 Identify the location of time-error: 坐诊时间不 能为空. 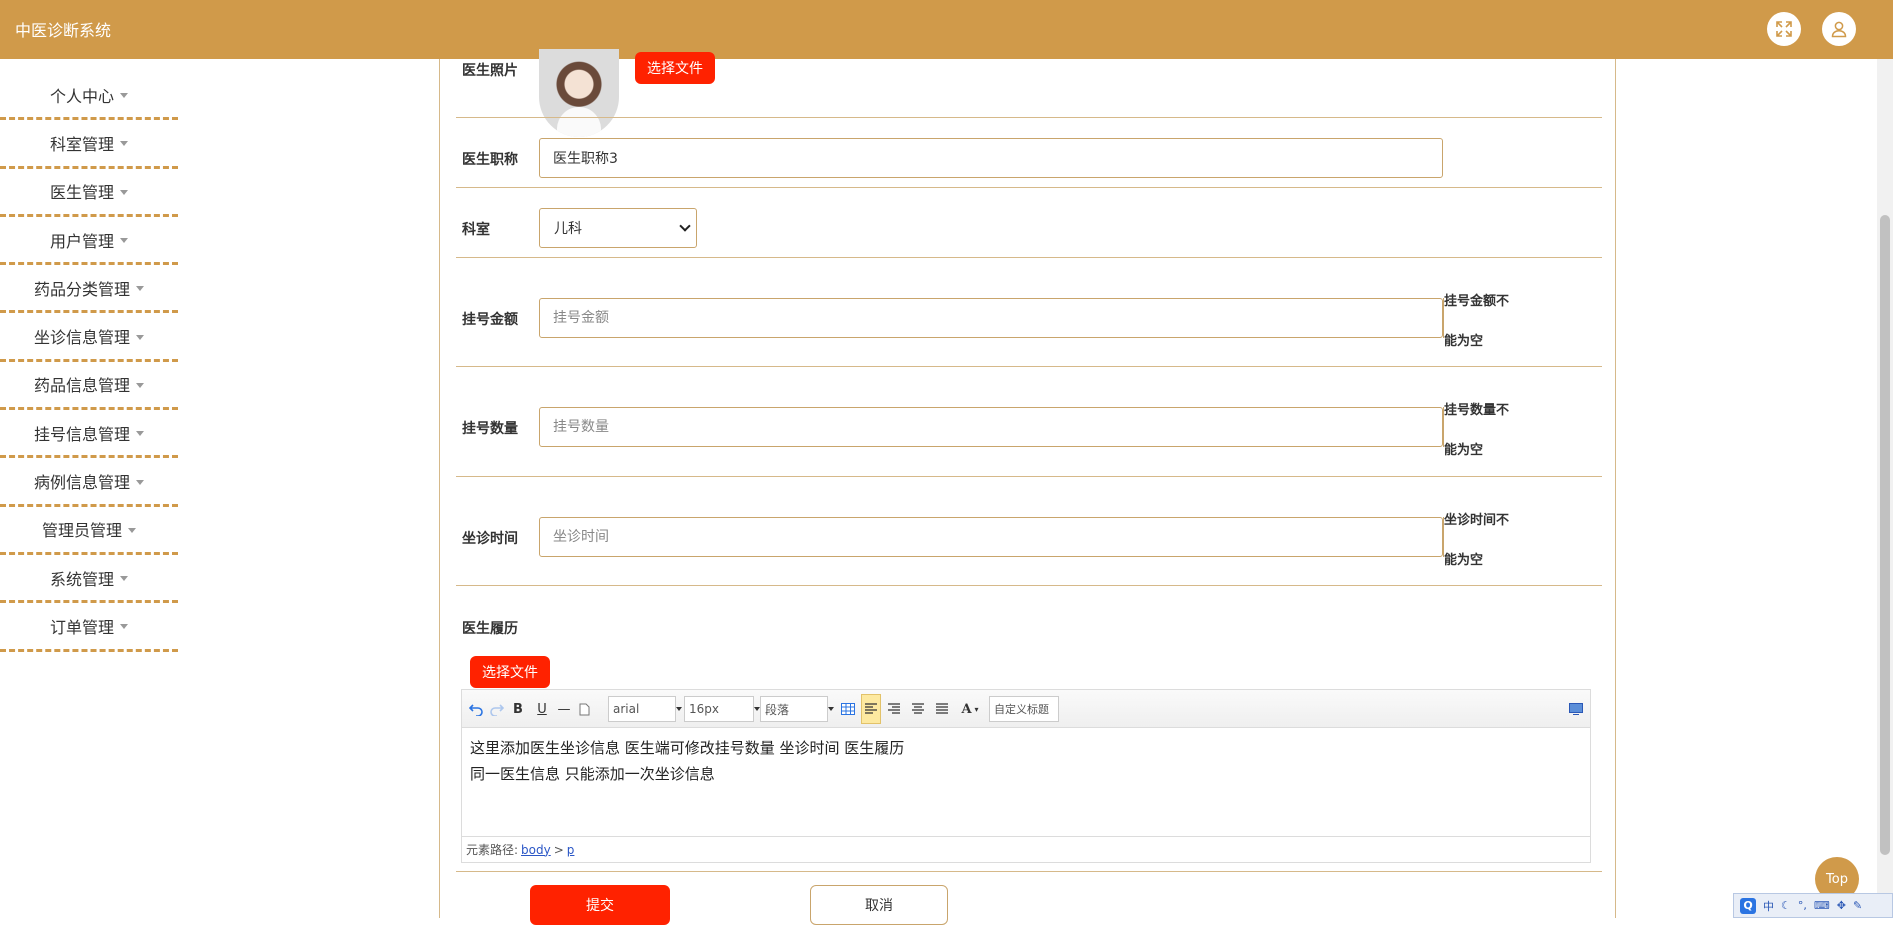
(1488, 540).